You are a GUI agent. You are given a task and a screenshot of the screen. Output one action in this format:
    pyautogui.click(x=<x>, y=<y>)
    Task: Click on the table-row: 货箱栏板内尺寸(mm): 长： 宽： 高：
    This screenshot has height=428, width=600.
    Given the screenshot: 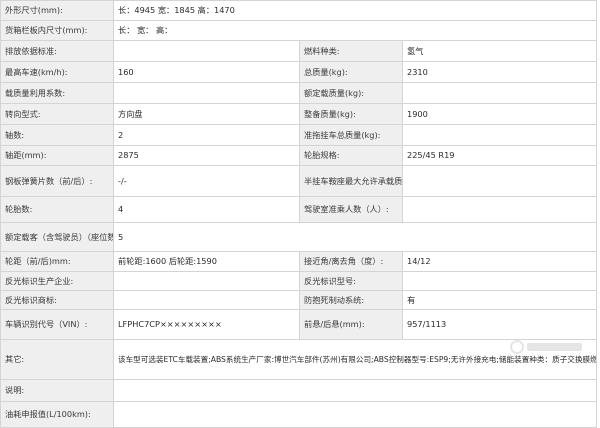 What is the action you would take?
    pyautogui.click(x=299, y=30)
    